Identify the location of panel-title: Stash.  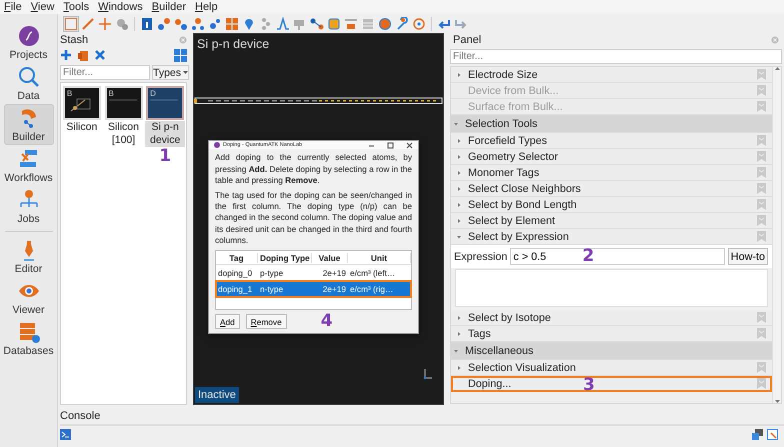
(74, 40).